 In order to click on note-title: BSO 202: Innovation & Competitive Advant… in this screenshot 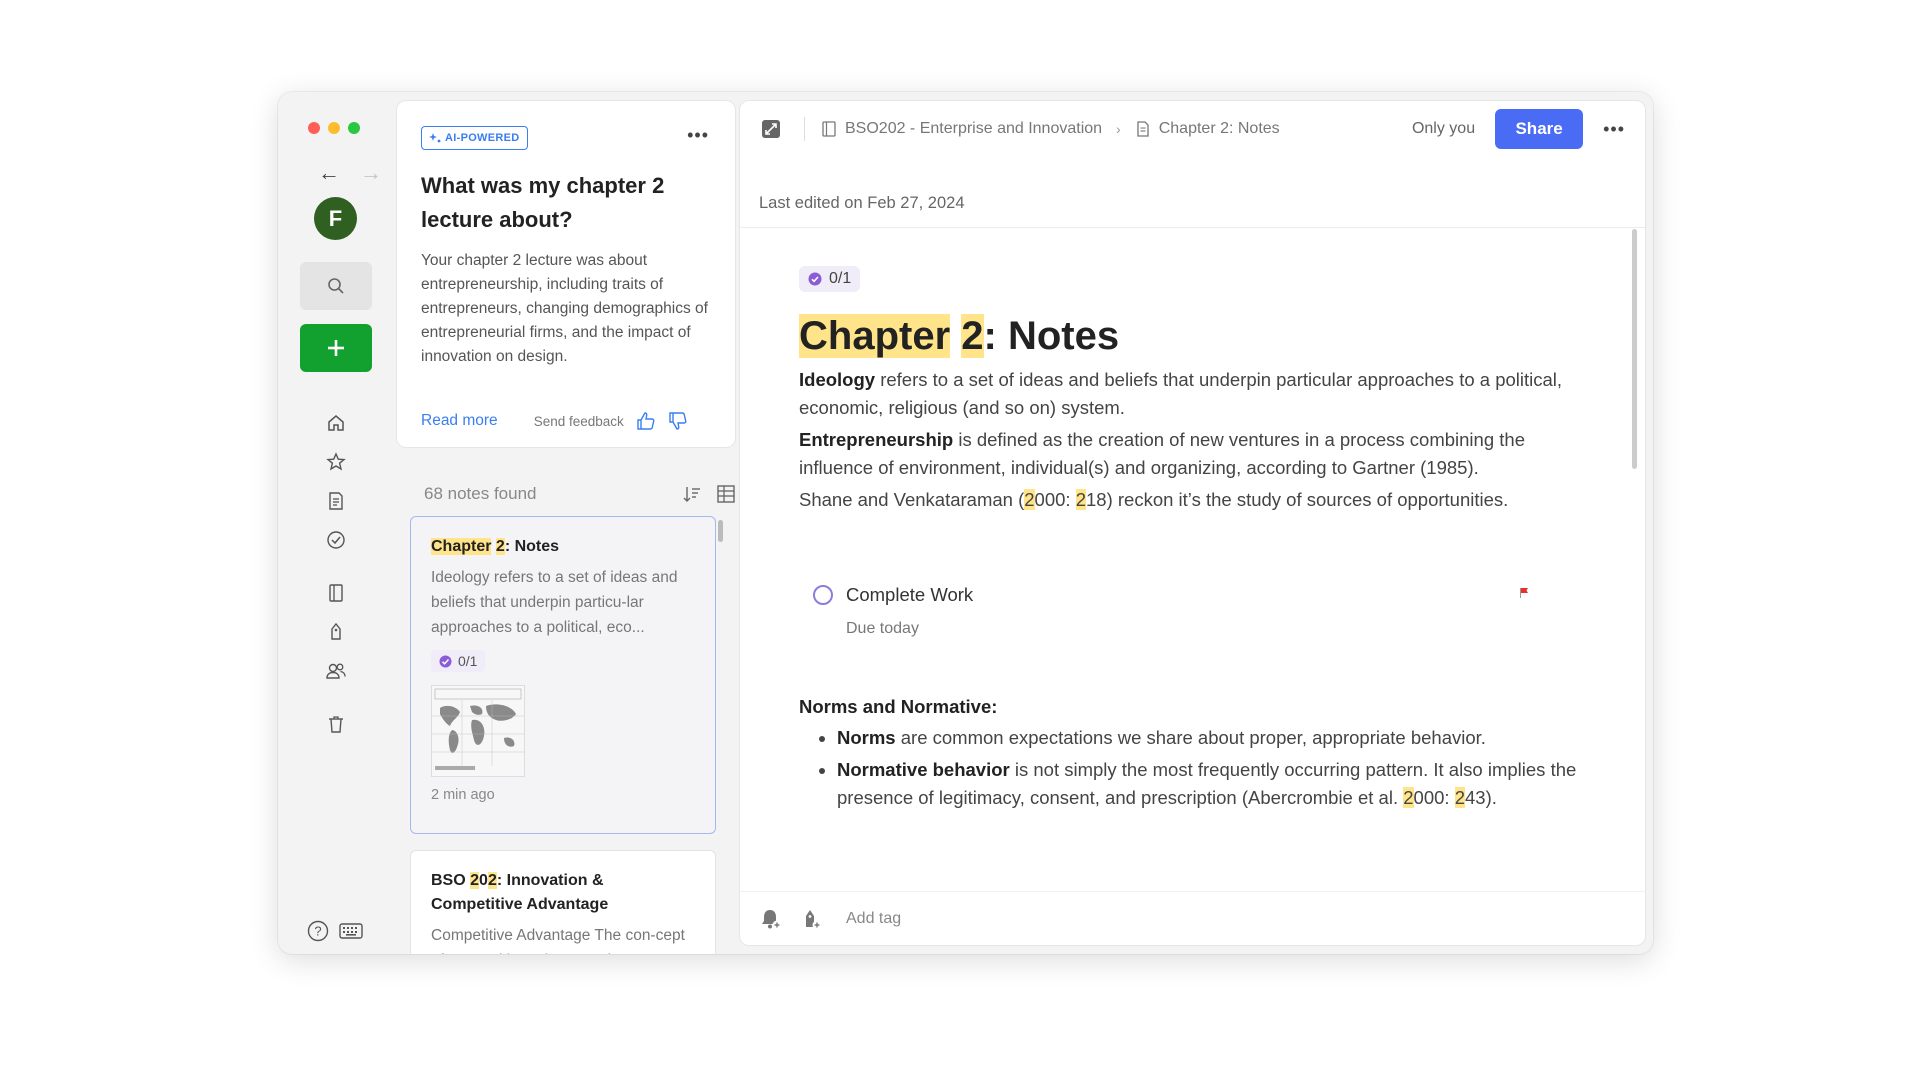, I will do `click(563, 893)`.